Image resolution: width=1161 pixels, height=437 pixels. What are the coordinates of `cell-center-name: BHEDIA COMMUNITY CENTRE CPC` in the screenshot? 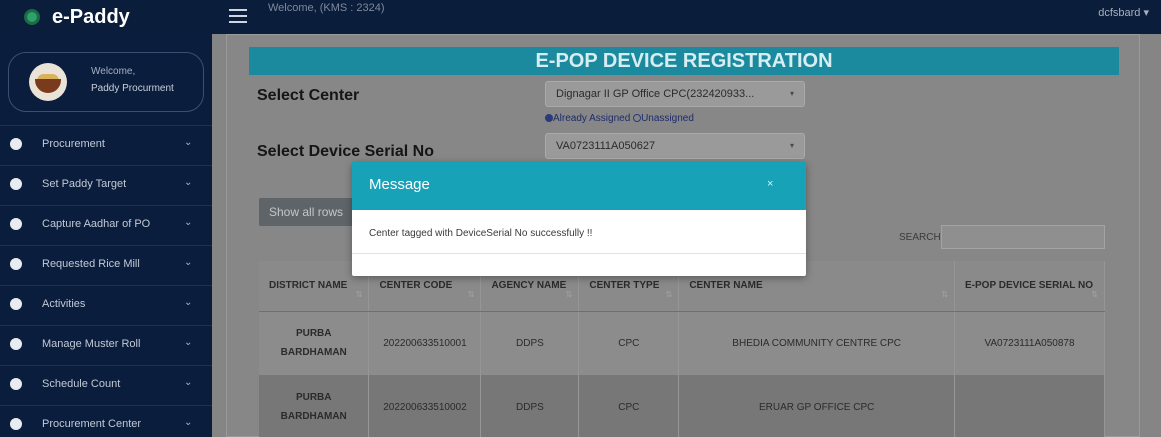 It's located at (817, 343).